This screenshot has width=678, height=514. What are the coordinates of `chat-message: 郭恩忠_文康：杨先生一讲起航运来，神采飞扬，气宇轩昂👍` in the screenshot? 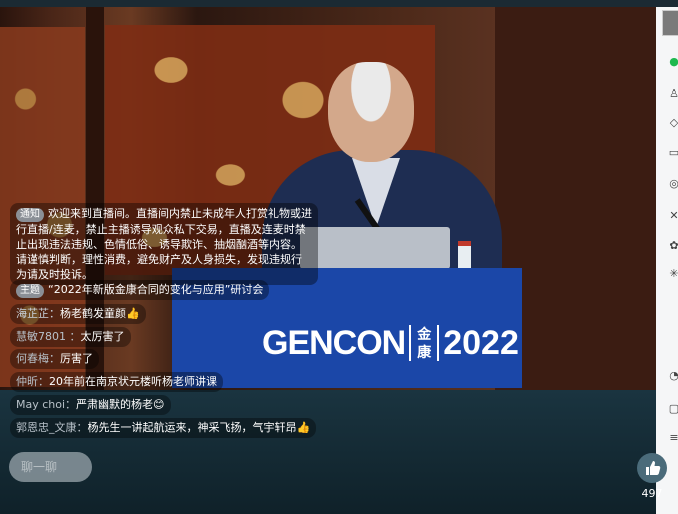 It's located at (163, 428).